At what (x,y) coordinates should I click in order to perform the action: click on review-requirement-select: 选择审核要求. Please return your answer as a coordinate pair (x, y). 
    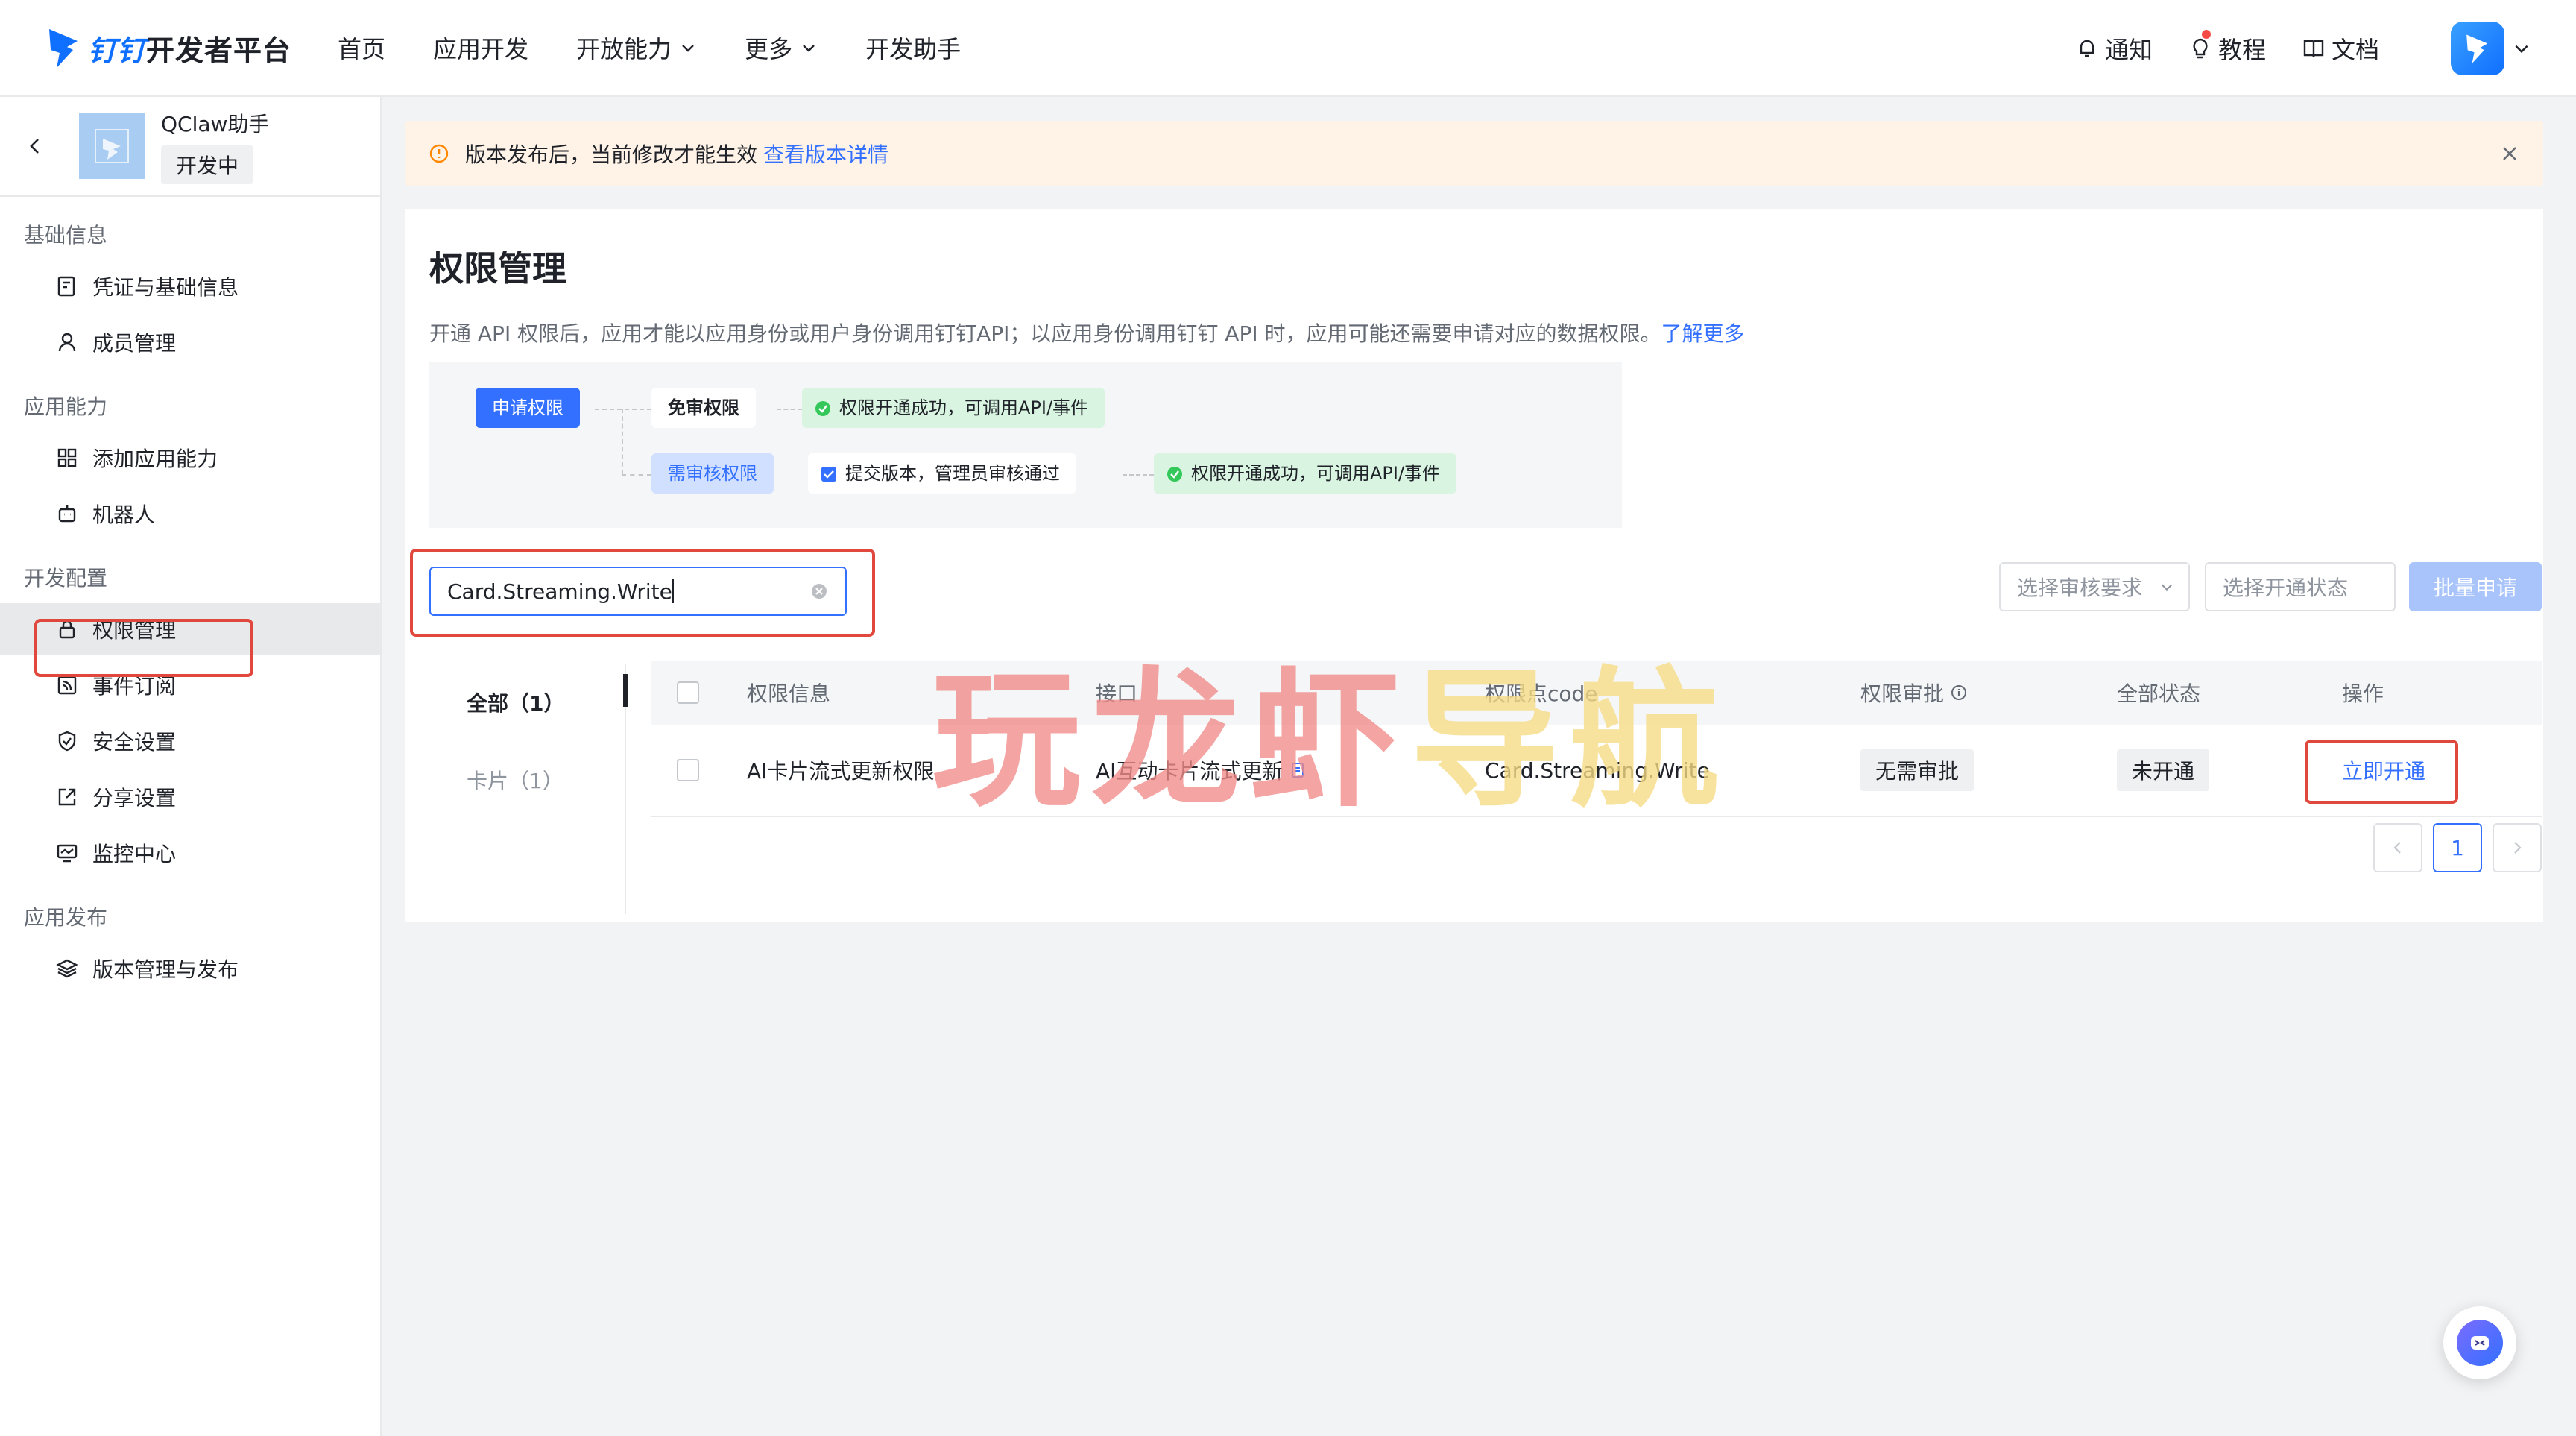
    Looking at the image, I should click on (2094, 586).